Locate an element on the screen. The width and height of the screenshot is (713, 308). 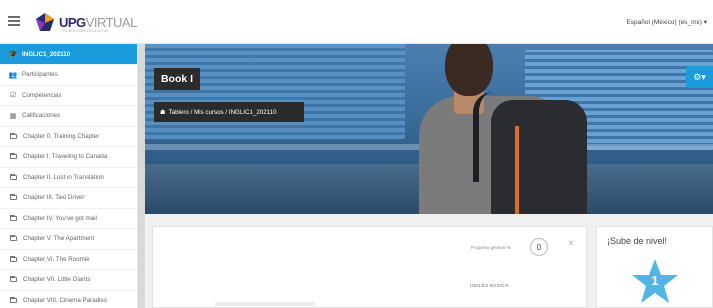
sidebar-item-course: 🎓 INGLIC1_202110 is located at coordinates (68, 54).